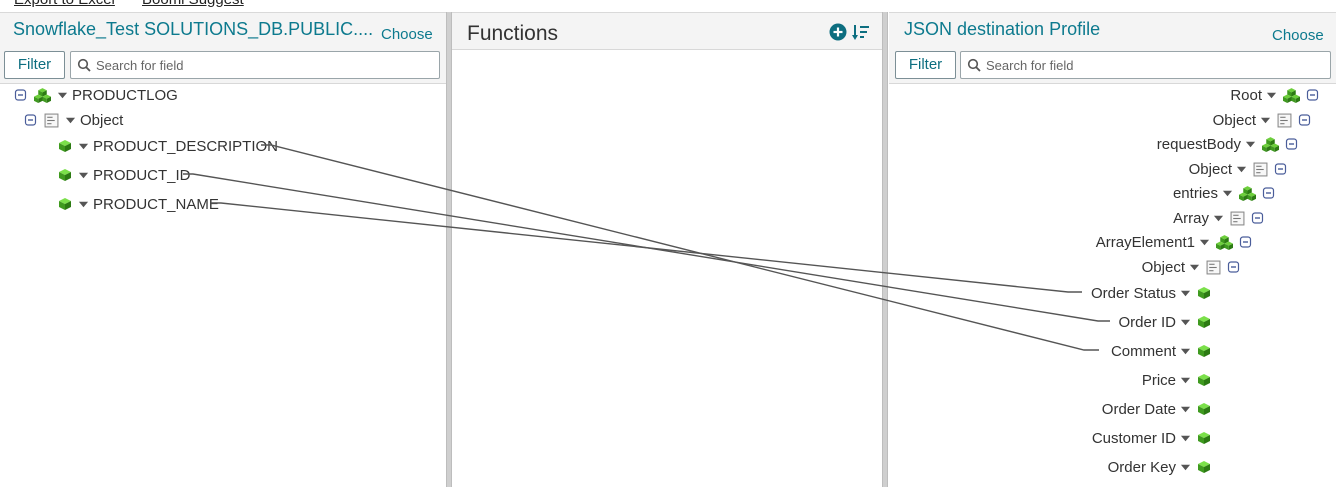 This screenshot has width=1336, height=487. Describe the element at coordinates (193, 4) in the screenshot. I see `boomi-suggest-link: Boomi Suggest` at that location.